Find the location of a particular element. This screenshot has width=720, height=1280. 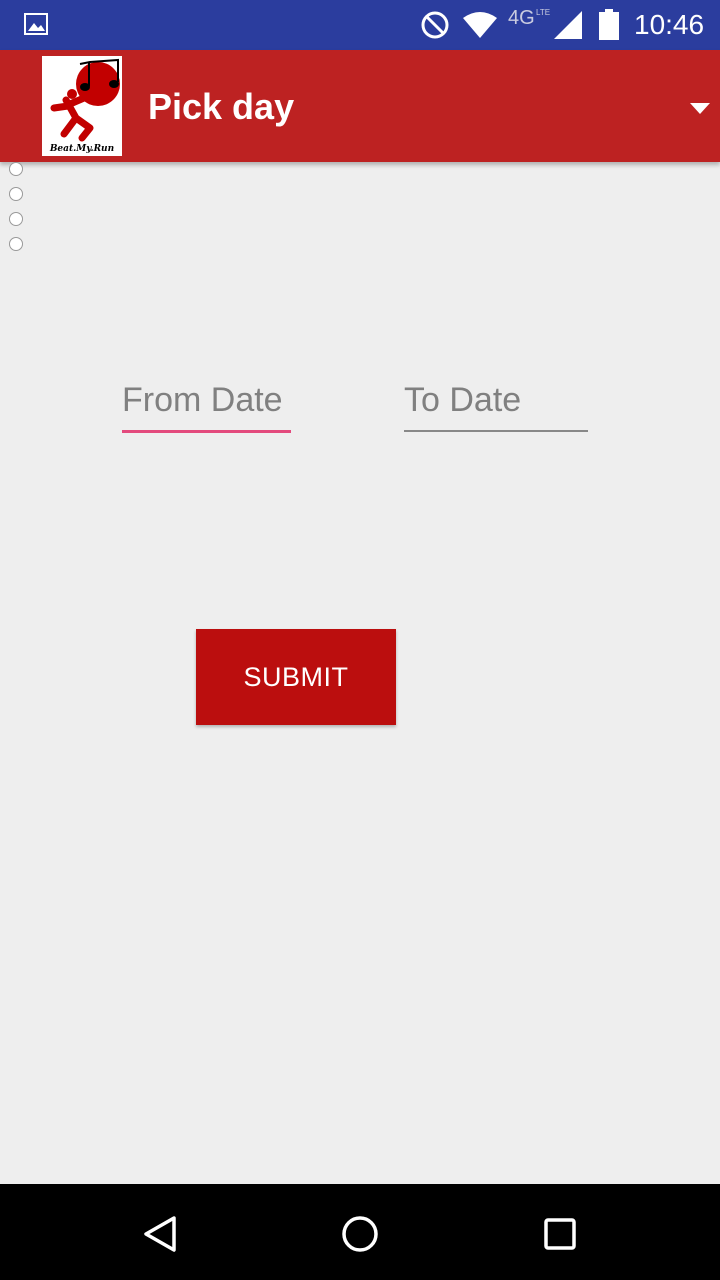

home-icon is located at coordinates (360, 1236).